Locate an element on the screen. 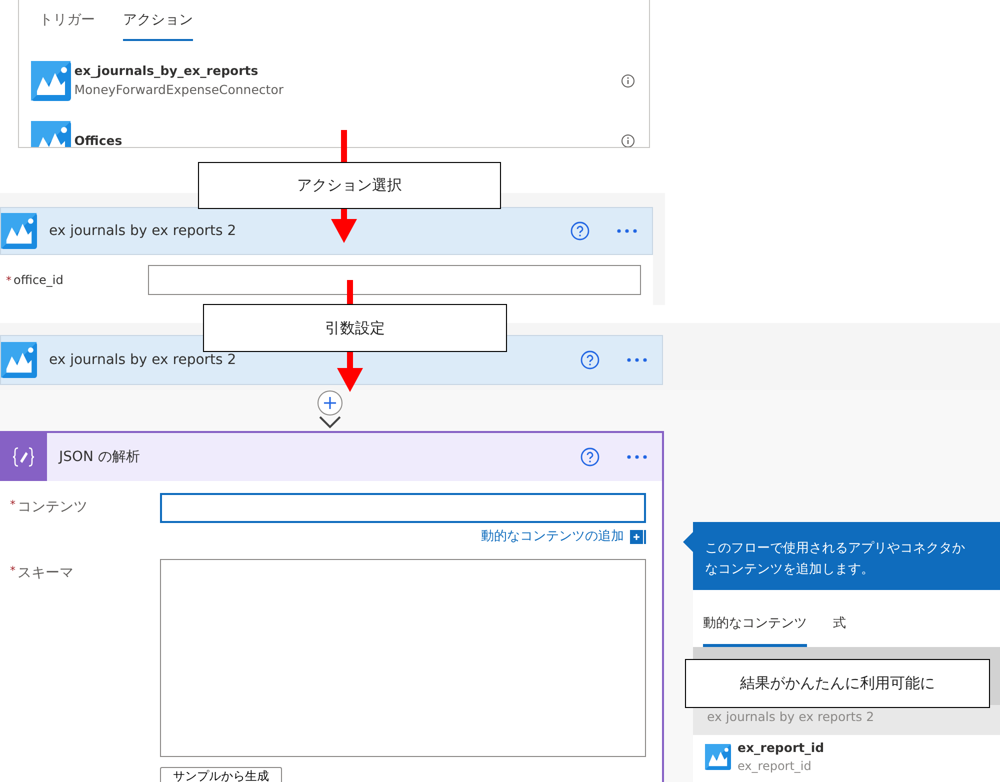 This screenshot has width=1000, height=782. chevron-down-icon is located at coordinates (330, 422).